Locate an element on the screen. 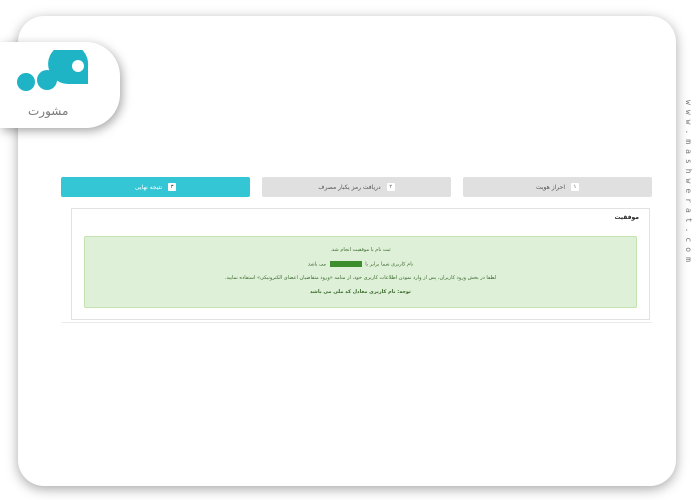 This screenshot has width=700, height=500. step-identity-verification: ۱ احراز هویت is located at coordinates (557, 187).